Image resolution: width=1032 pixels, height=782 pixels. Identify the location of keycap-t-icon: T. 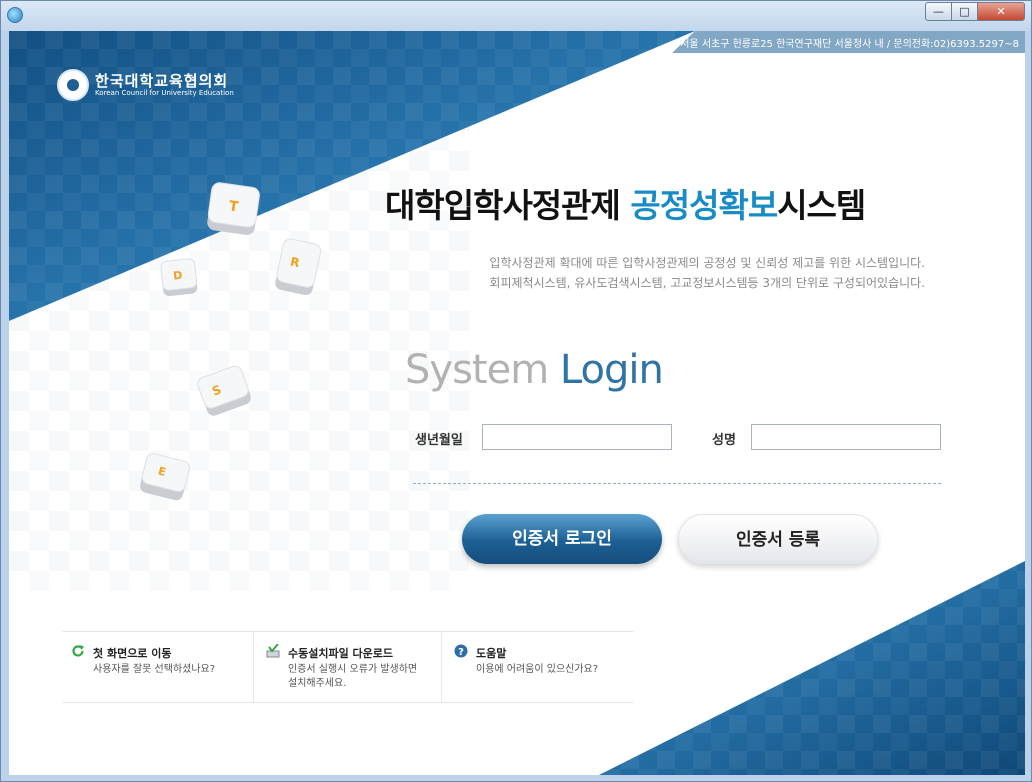
(233, 208).